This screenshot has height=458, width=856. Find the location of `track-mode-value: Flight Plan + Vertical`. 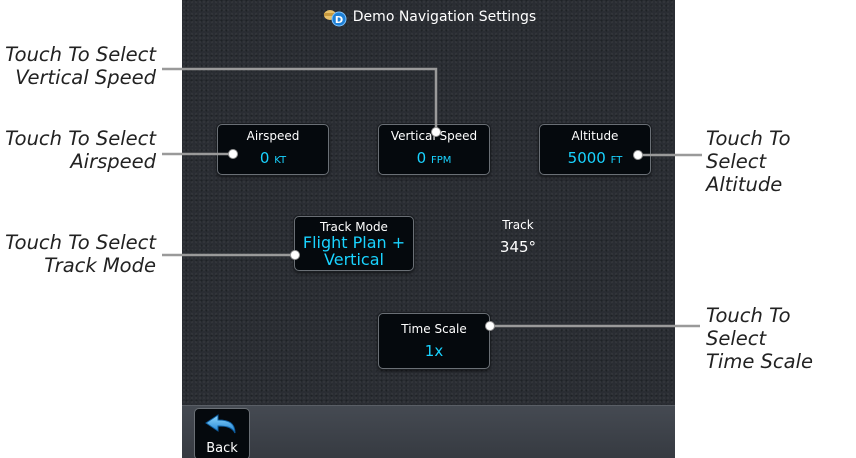

track-mode-value: Flight Plan + Vertical is located at coordinates (354, 250).